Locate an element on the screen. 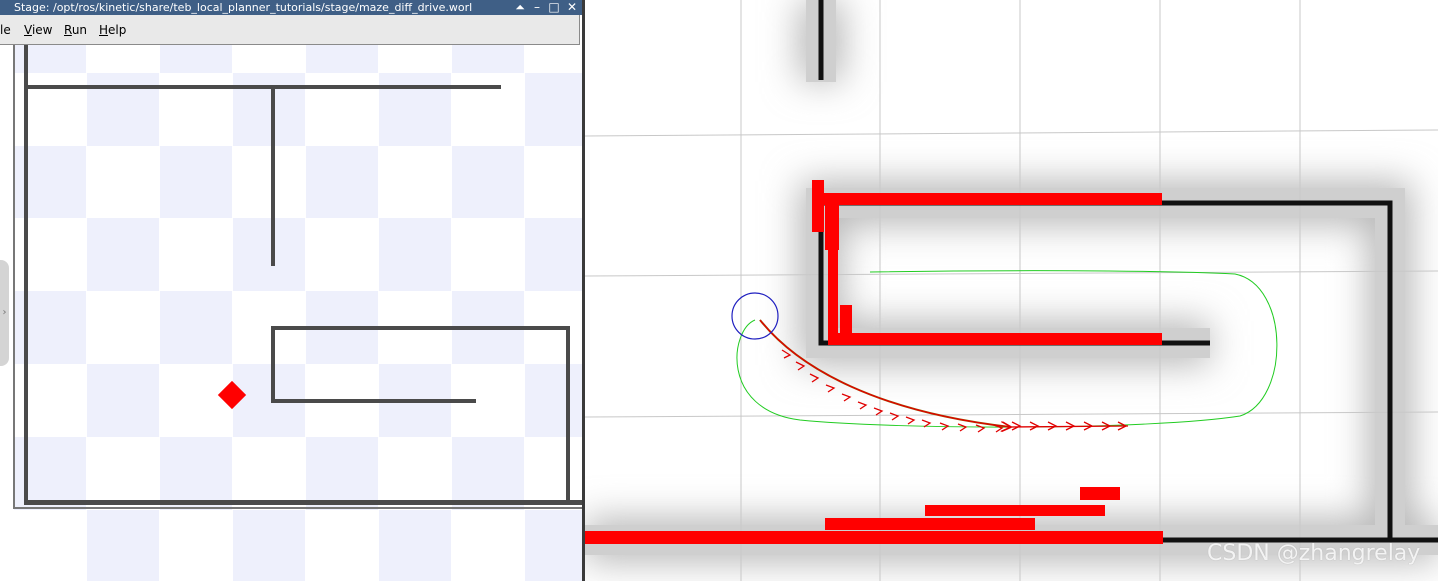 Image resolution: width=1438 pixels, height=581 pixels. collapse-handle: › is located at coordinates (4, 313).